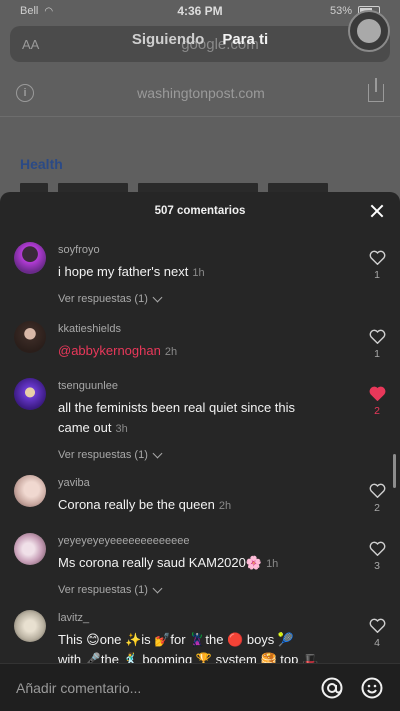 The image size is (400, 711). What do you see at coordinates (200, 116) in the screenshot?
I see `divider` at bounding box center [200, 116].